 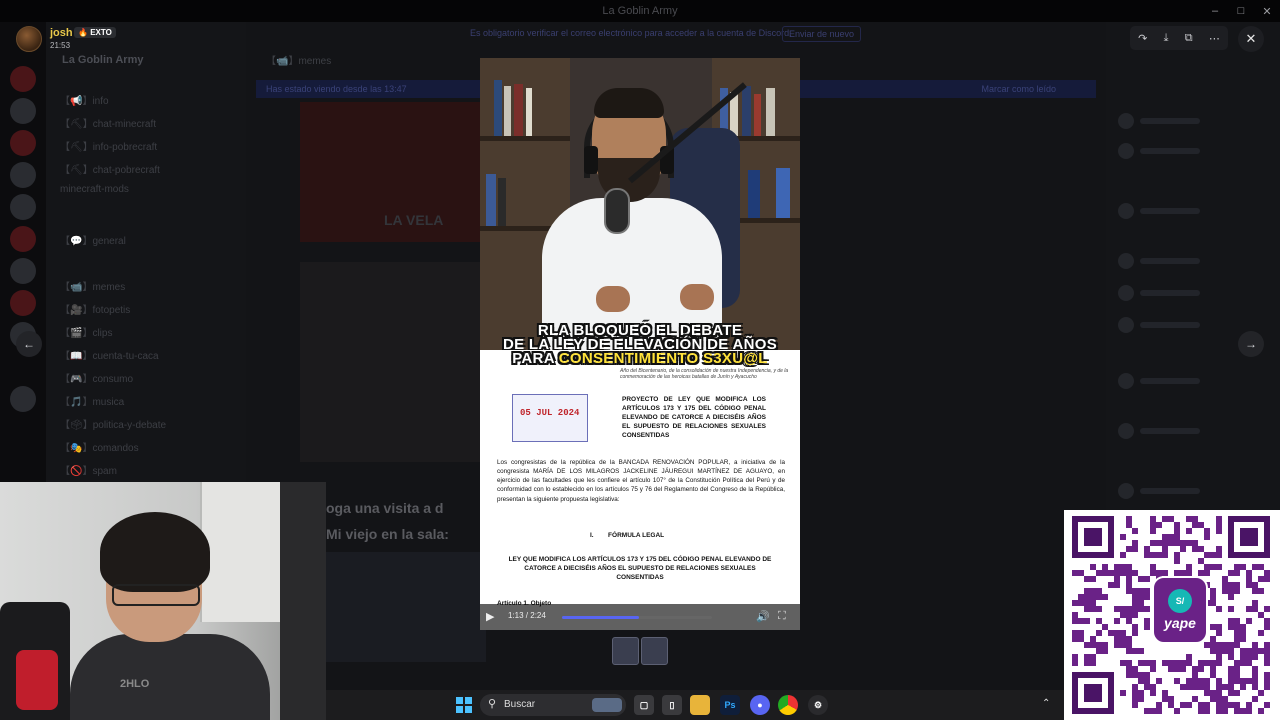 What do you see at coordinates (108, 145) in the screenshot?
I see `channel-item: 【⛏】info-pobrecraft` at bounding box center [108, 145].